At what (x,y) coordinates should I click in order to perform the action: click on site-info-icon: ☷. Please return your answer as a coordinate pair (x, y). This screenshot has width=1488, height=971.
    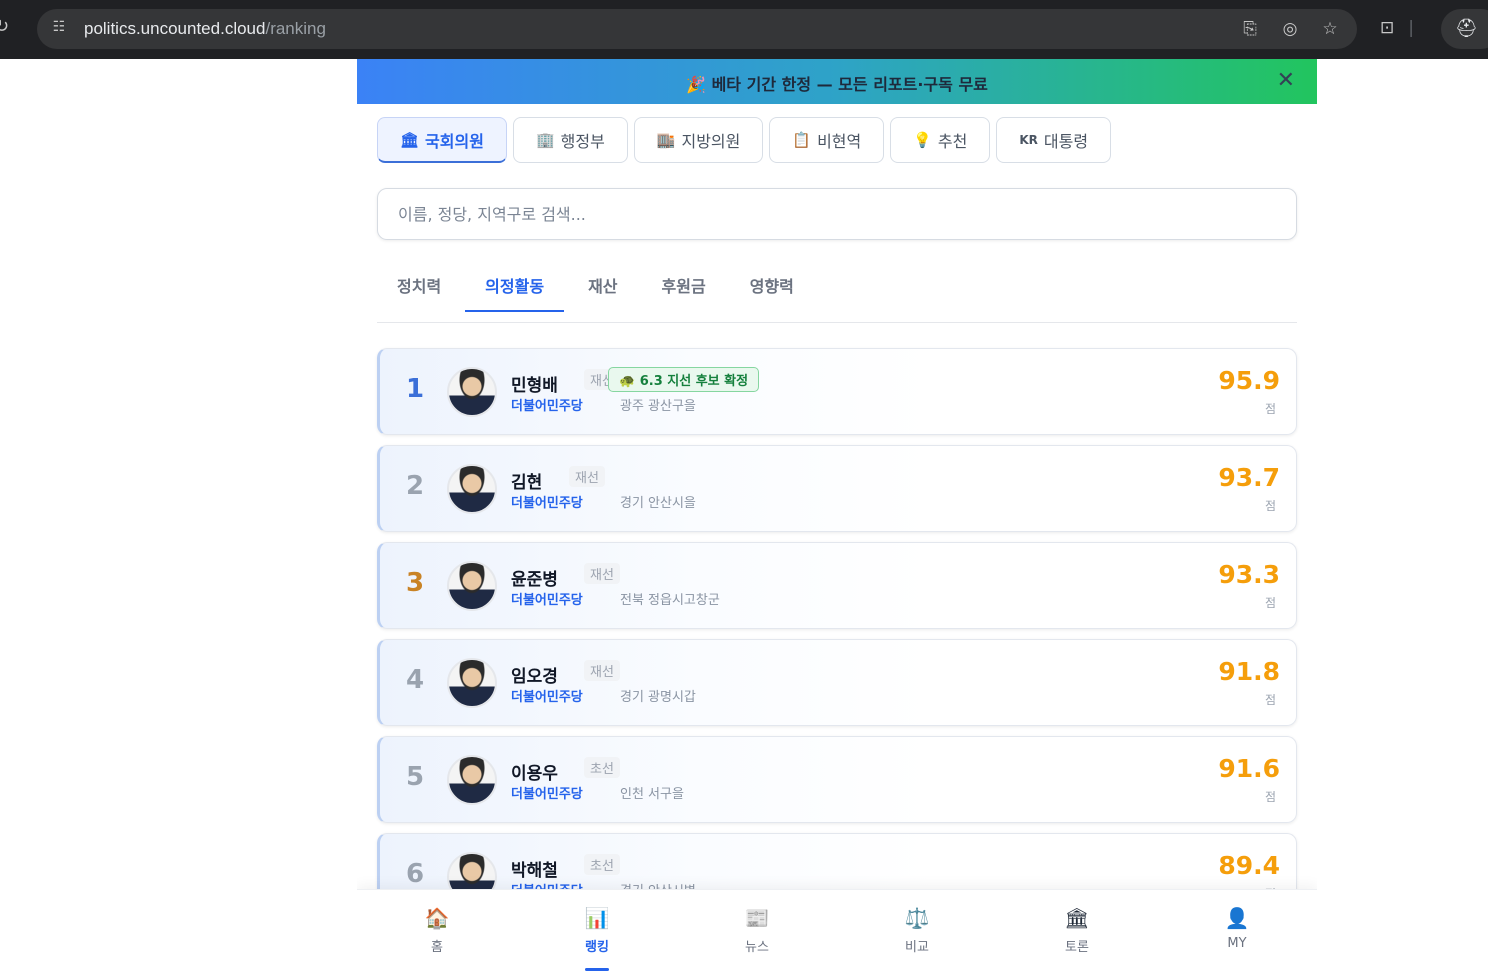
    Looking at the image, I should click on (59, 29).